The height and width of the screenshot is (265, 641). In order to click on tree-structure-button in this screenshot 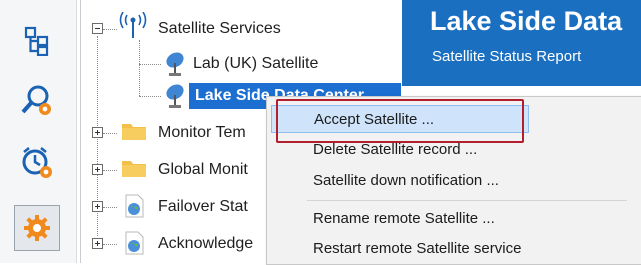, I will do `click(37, 41)`.